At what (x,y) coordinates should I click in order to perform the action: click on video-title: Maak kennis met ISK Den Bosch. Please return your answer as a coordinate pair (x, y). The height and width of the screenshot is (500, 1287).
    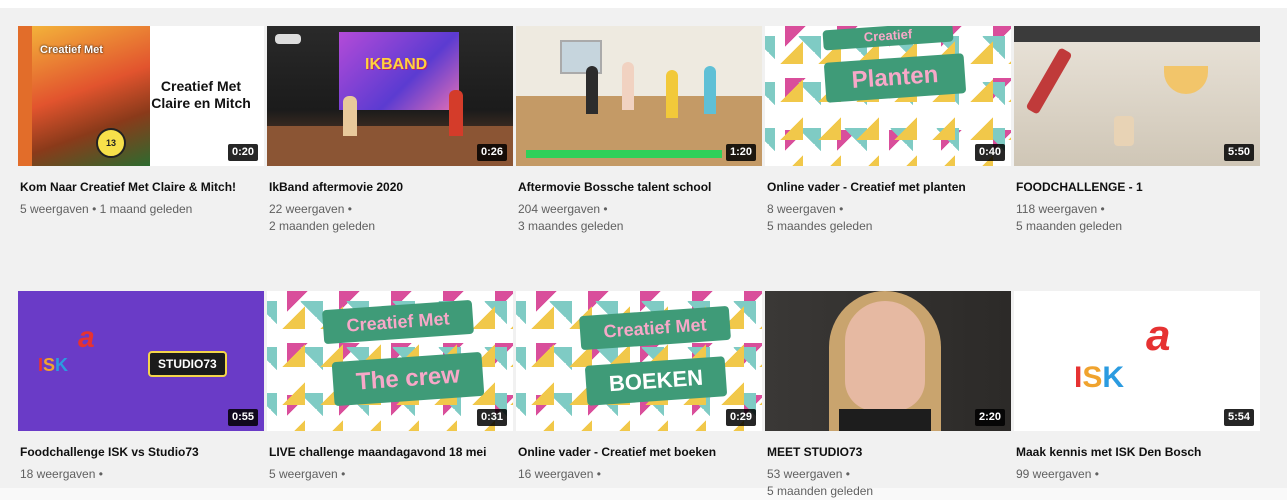
    Looking at the image, I should click on (1128, 452).